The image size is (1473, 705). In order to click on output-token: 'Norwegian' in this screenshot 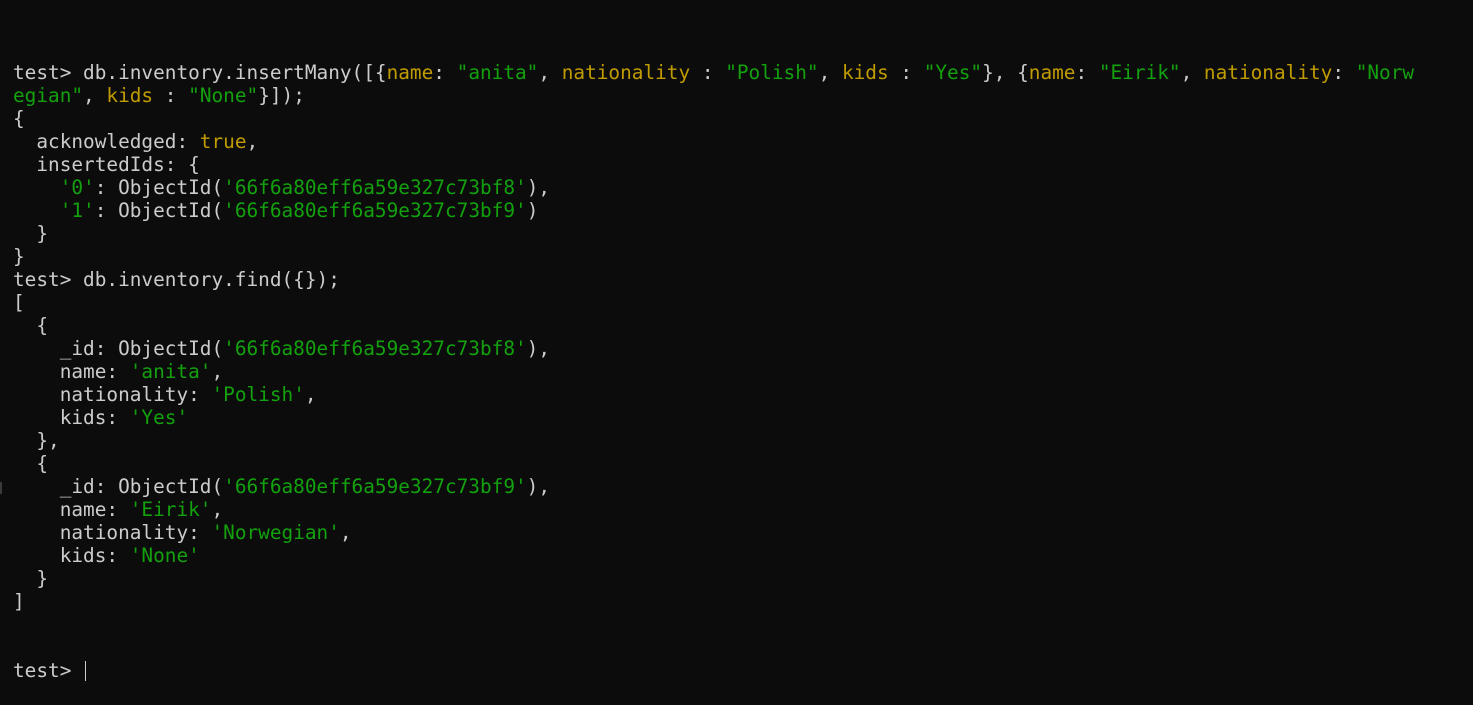, I will do `click(275, 532)`.